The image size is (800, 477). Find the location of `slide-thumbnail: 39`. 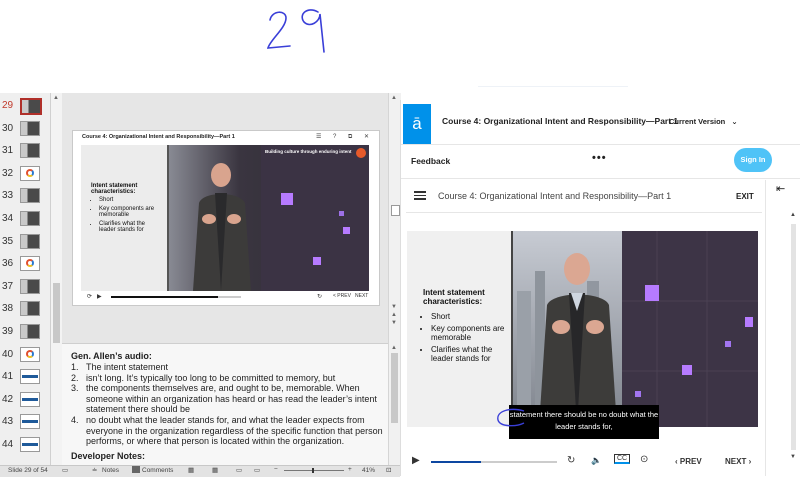

slide-thumbnail: 39 is located at coordinates (25, 333).